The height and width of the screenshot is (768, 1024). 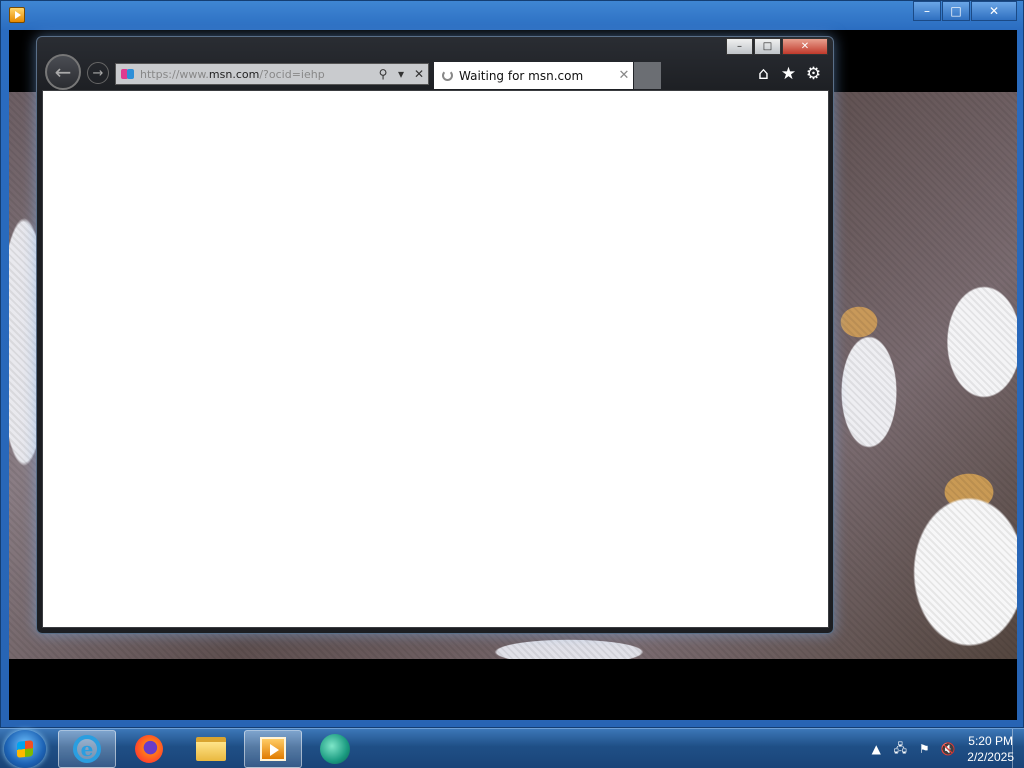 I want to click on firefox-icon, so click(x=149, y=749).